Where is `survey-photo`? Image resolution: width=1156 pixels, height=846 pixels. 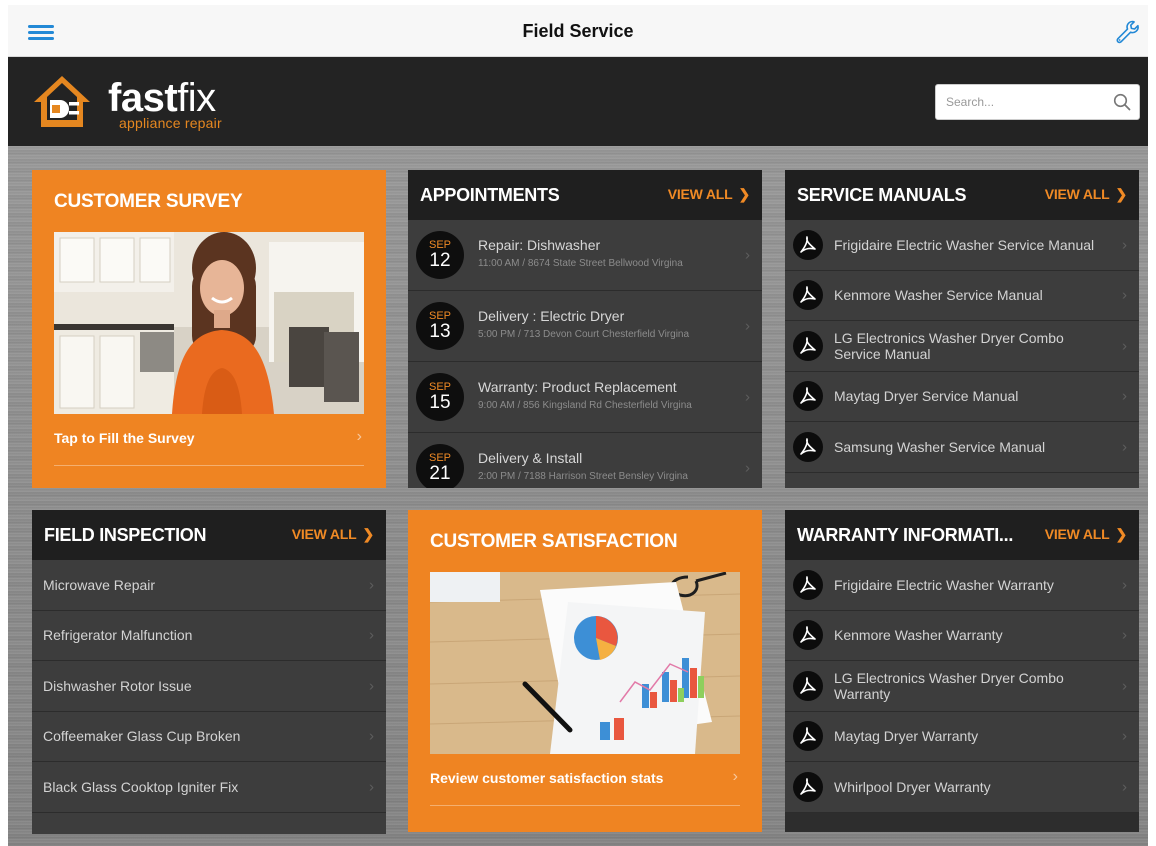
survey-photo is located at coordinates (209, 323).